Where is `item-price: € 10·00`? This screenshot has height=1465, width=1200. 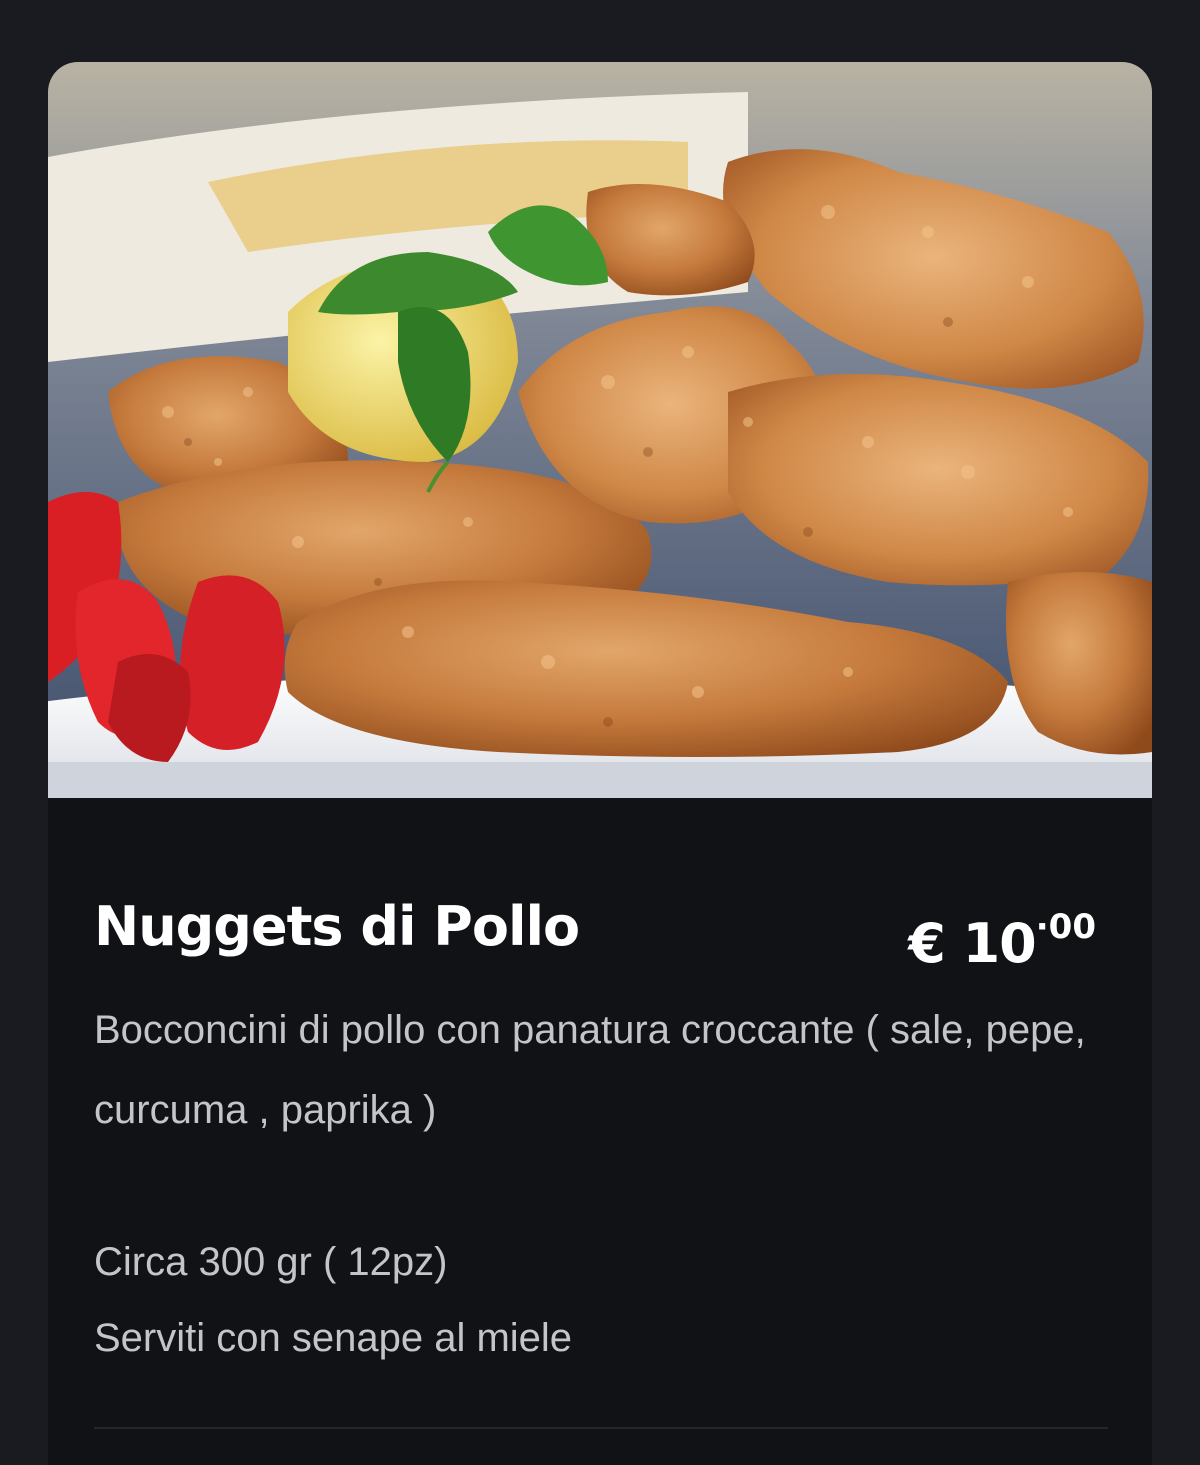 item-price: € 10·00 is located at coordinates (1002, 935).